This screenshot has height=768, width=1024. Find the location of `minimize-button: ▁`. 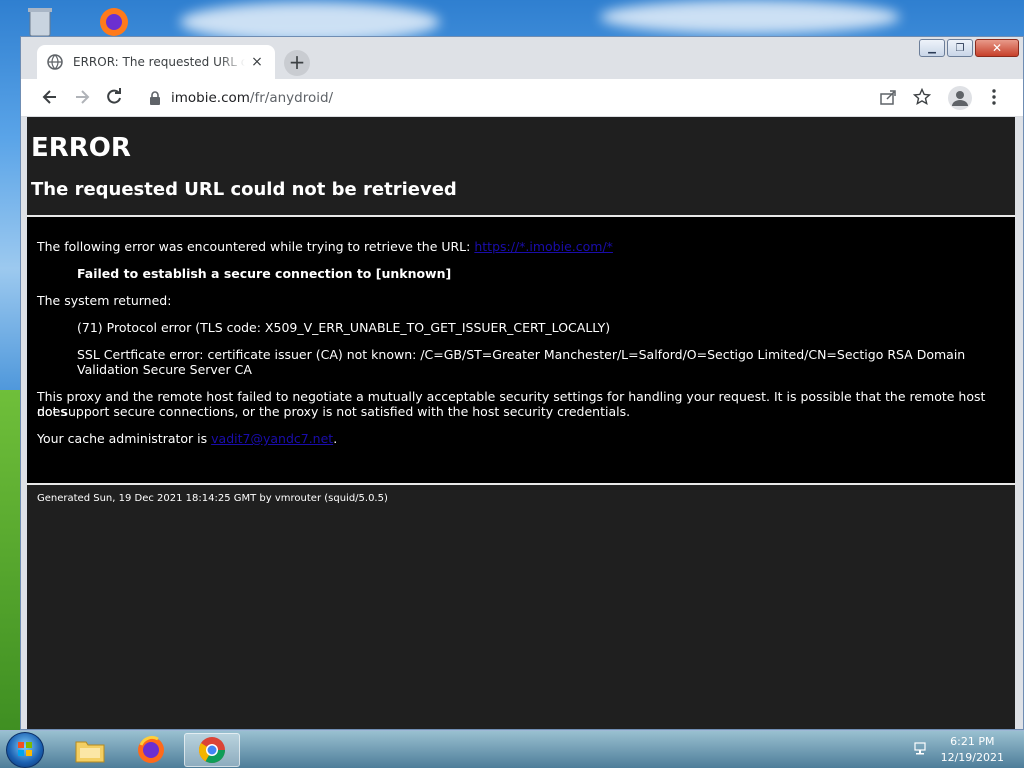

minimize-button: ▁ is located at coordinates (932, 48).